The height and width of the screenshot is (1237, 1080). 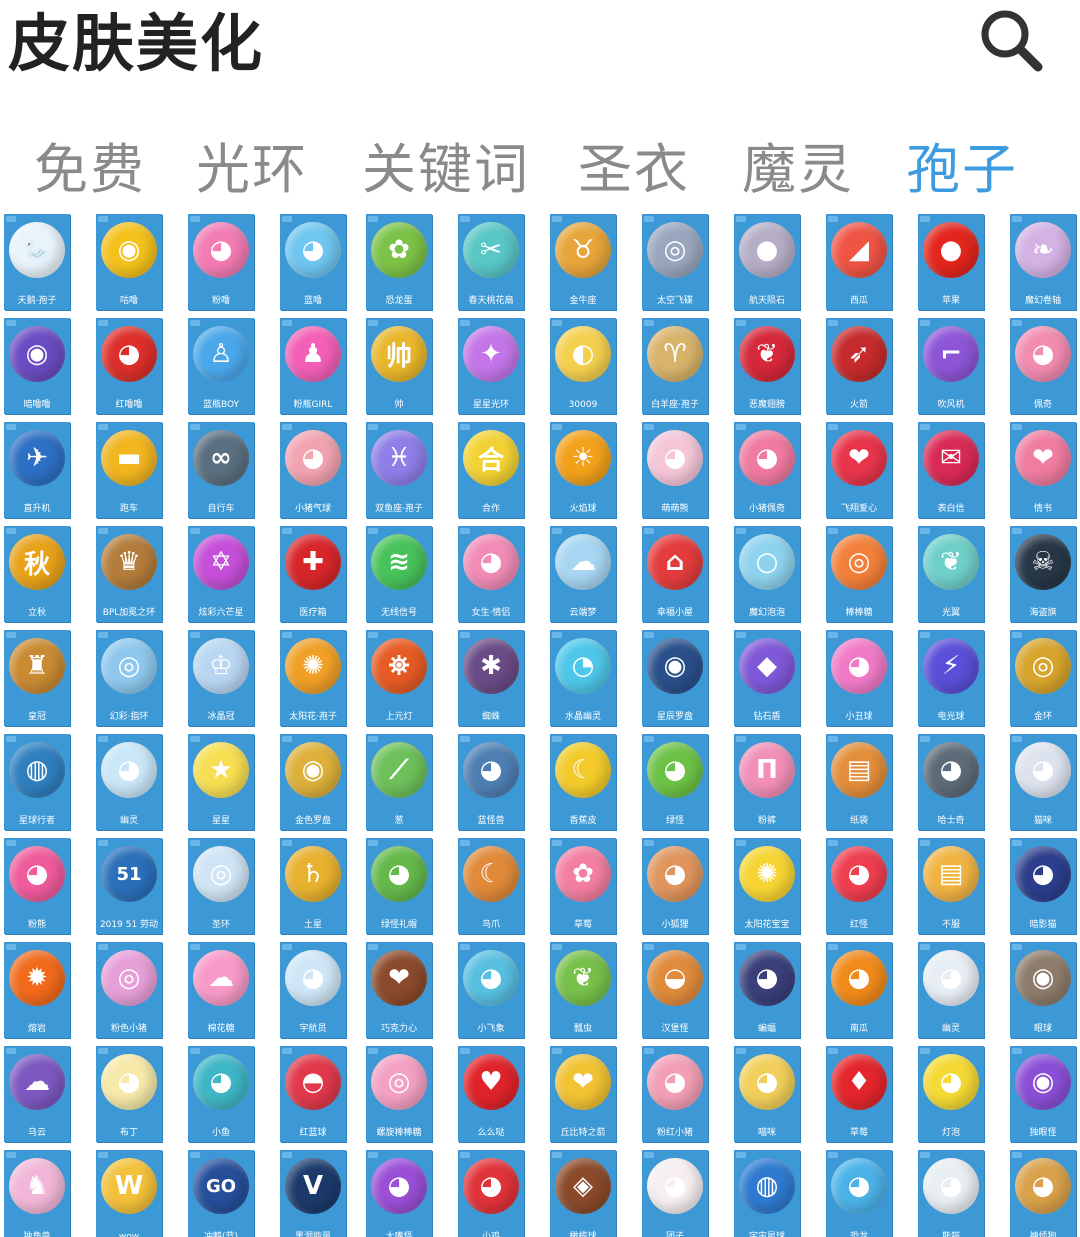 What do you see at coordinates (399, 886) in the screenshot?
I see `skin-card: ◕ 绿怪礼帽` at bounding box center [399, 886].